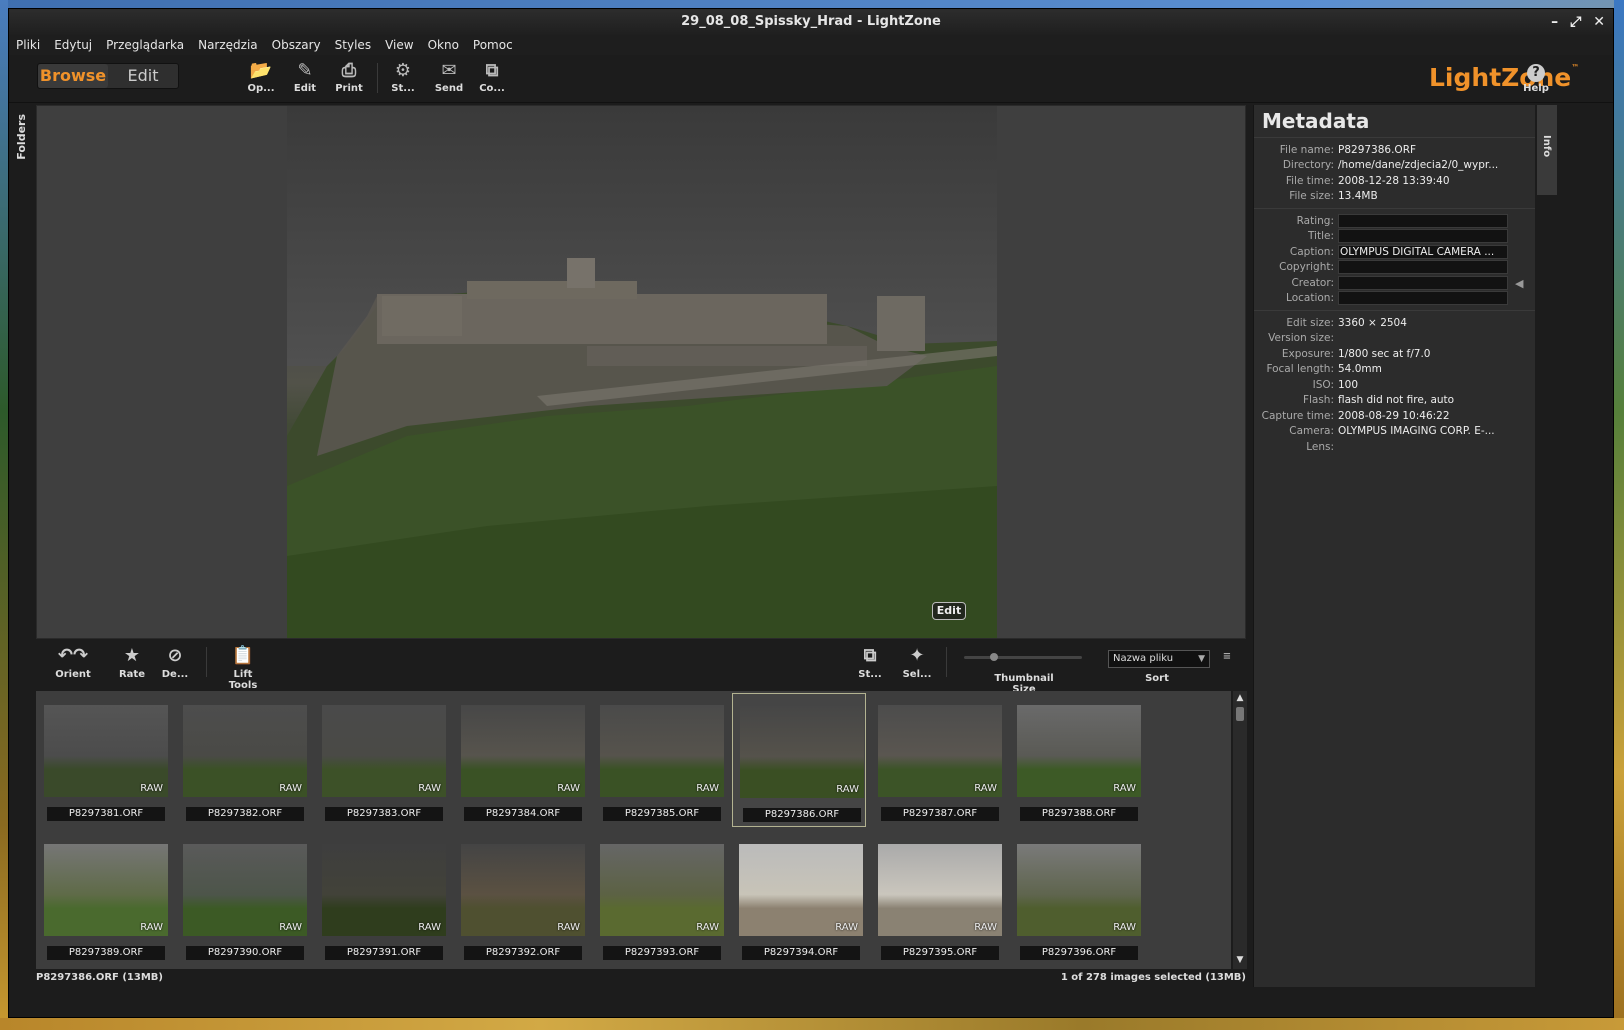 This screenshot has height=1030, width=1624. Describe the element at coordinates (449, 76) in the screenshot. I see `send-button: ✉ Send` at that location.